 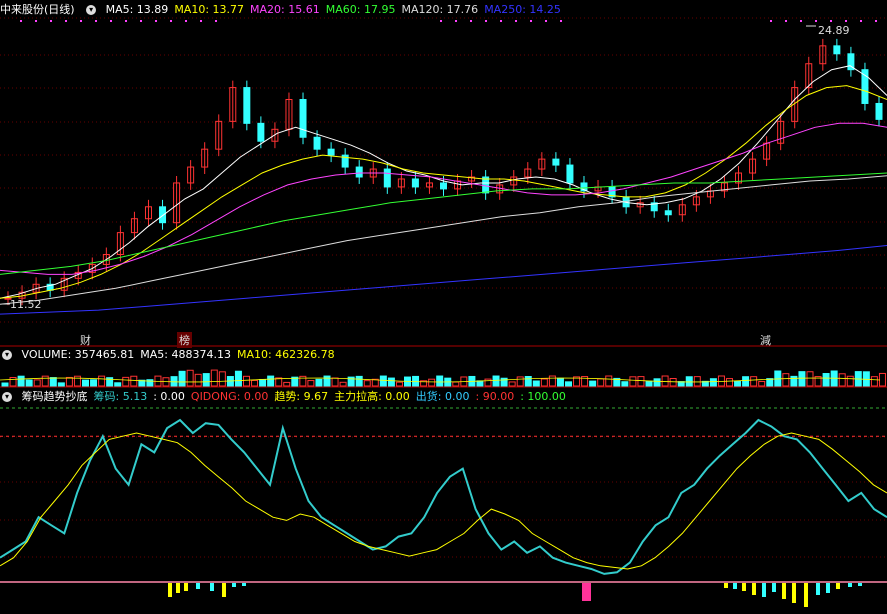 What do you see at coordinates (765, 340) in the screenshot?
I see `reduce-marker: 減` at bounding box center [765, 340].